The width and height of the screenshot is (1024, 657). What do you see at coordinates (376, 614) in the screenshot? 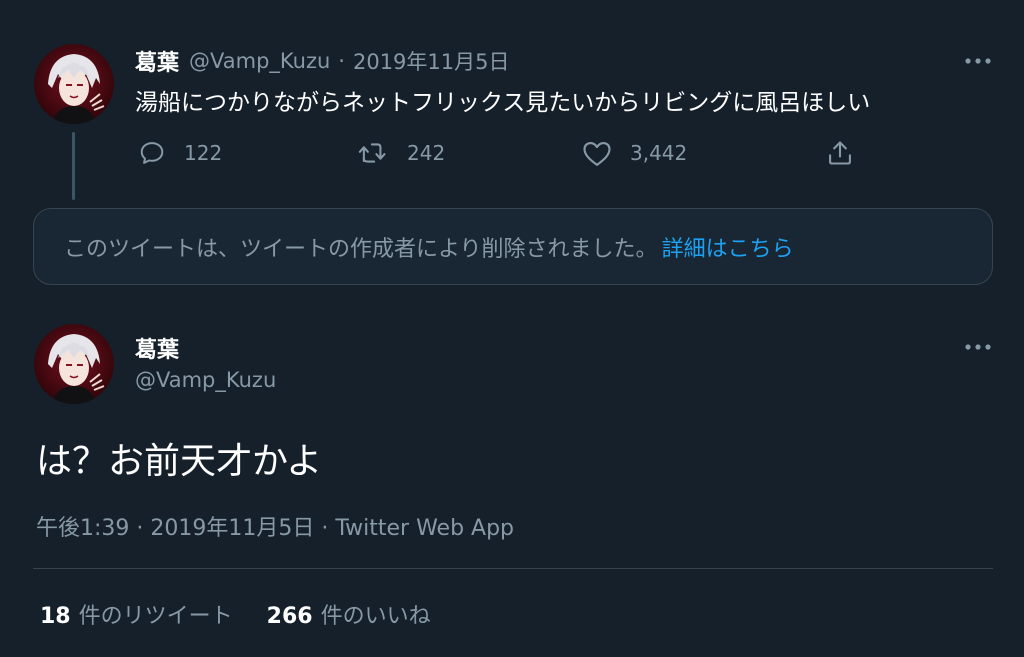
I see `like-total-label: 件のいいね` at bounding box center [376, 614].